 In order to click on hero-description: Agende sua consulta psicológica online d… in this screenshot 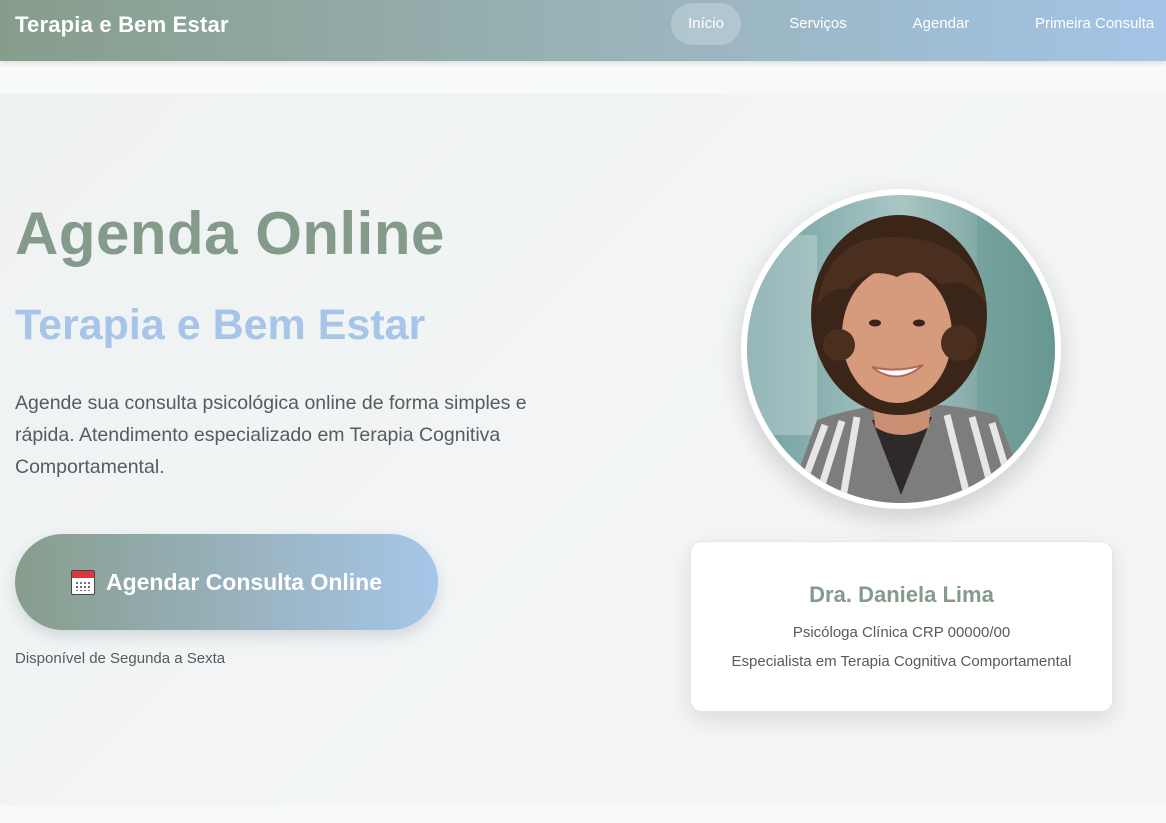, I will do `click(271, 435)`.